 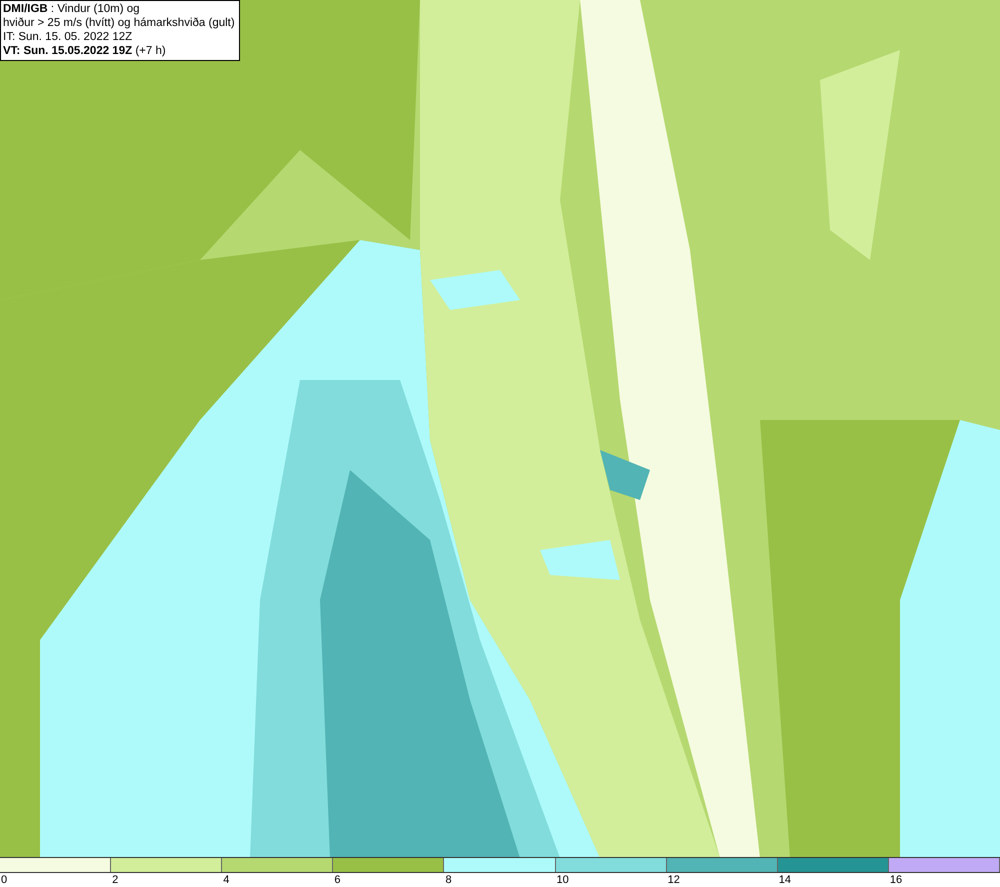 I want to click on scale-tick-label: 10, so click(x=562, y=880).